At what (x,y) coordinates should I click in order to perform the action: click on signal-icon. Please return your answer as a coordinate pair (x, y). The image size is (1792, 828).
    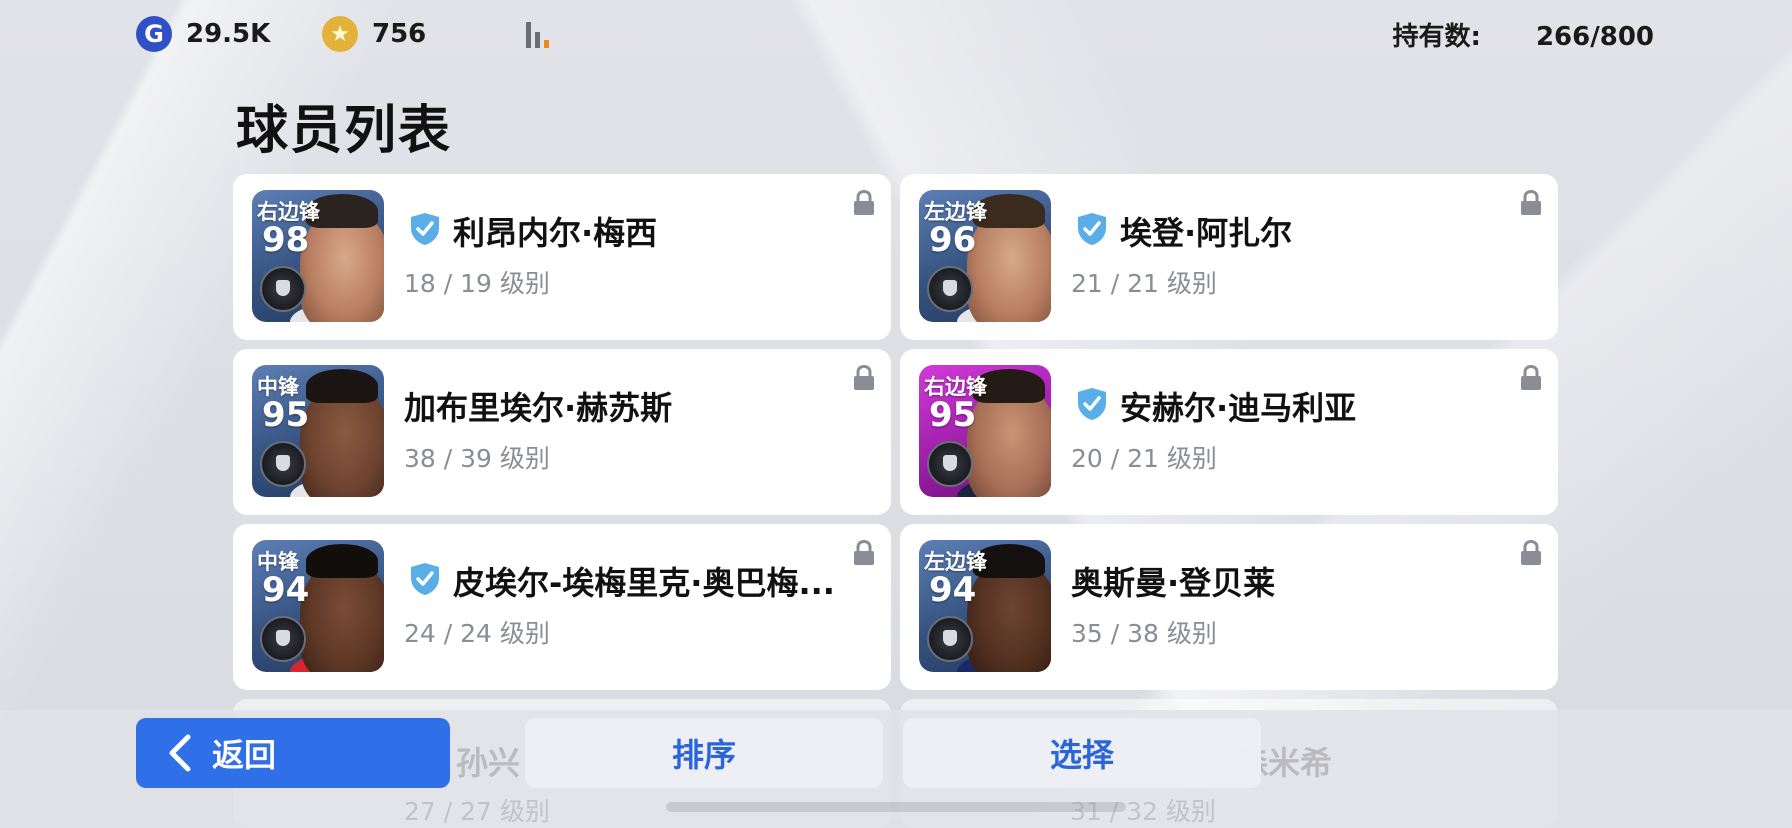
    Looking at the image, I should click on (541, 34).